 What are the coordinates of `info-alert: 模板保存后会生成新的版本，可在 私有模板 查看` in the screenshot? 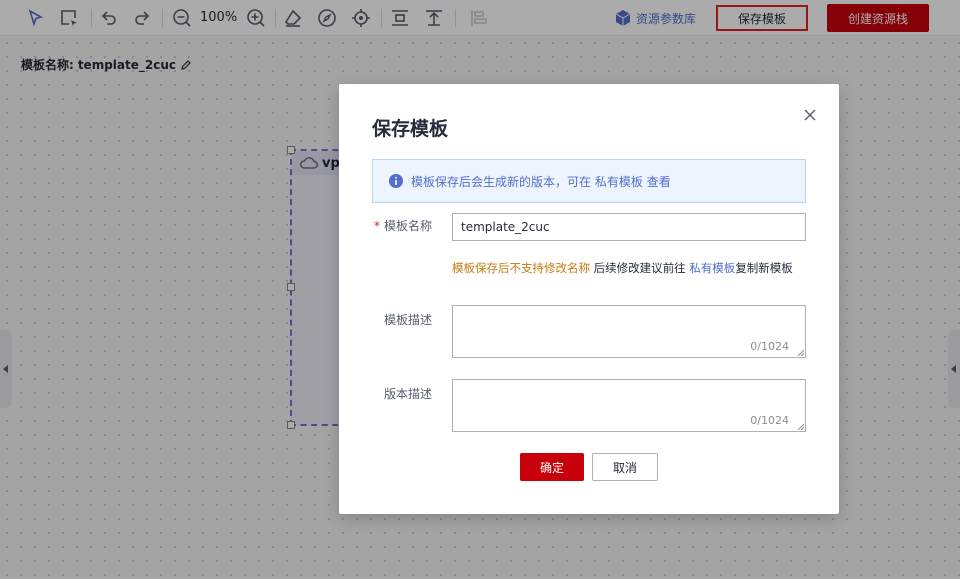 It's located at (589, 181).